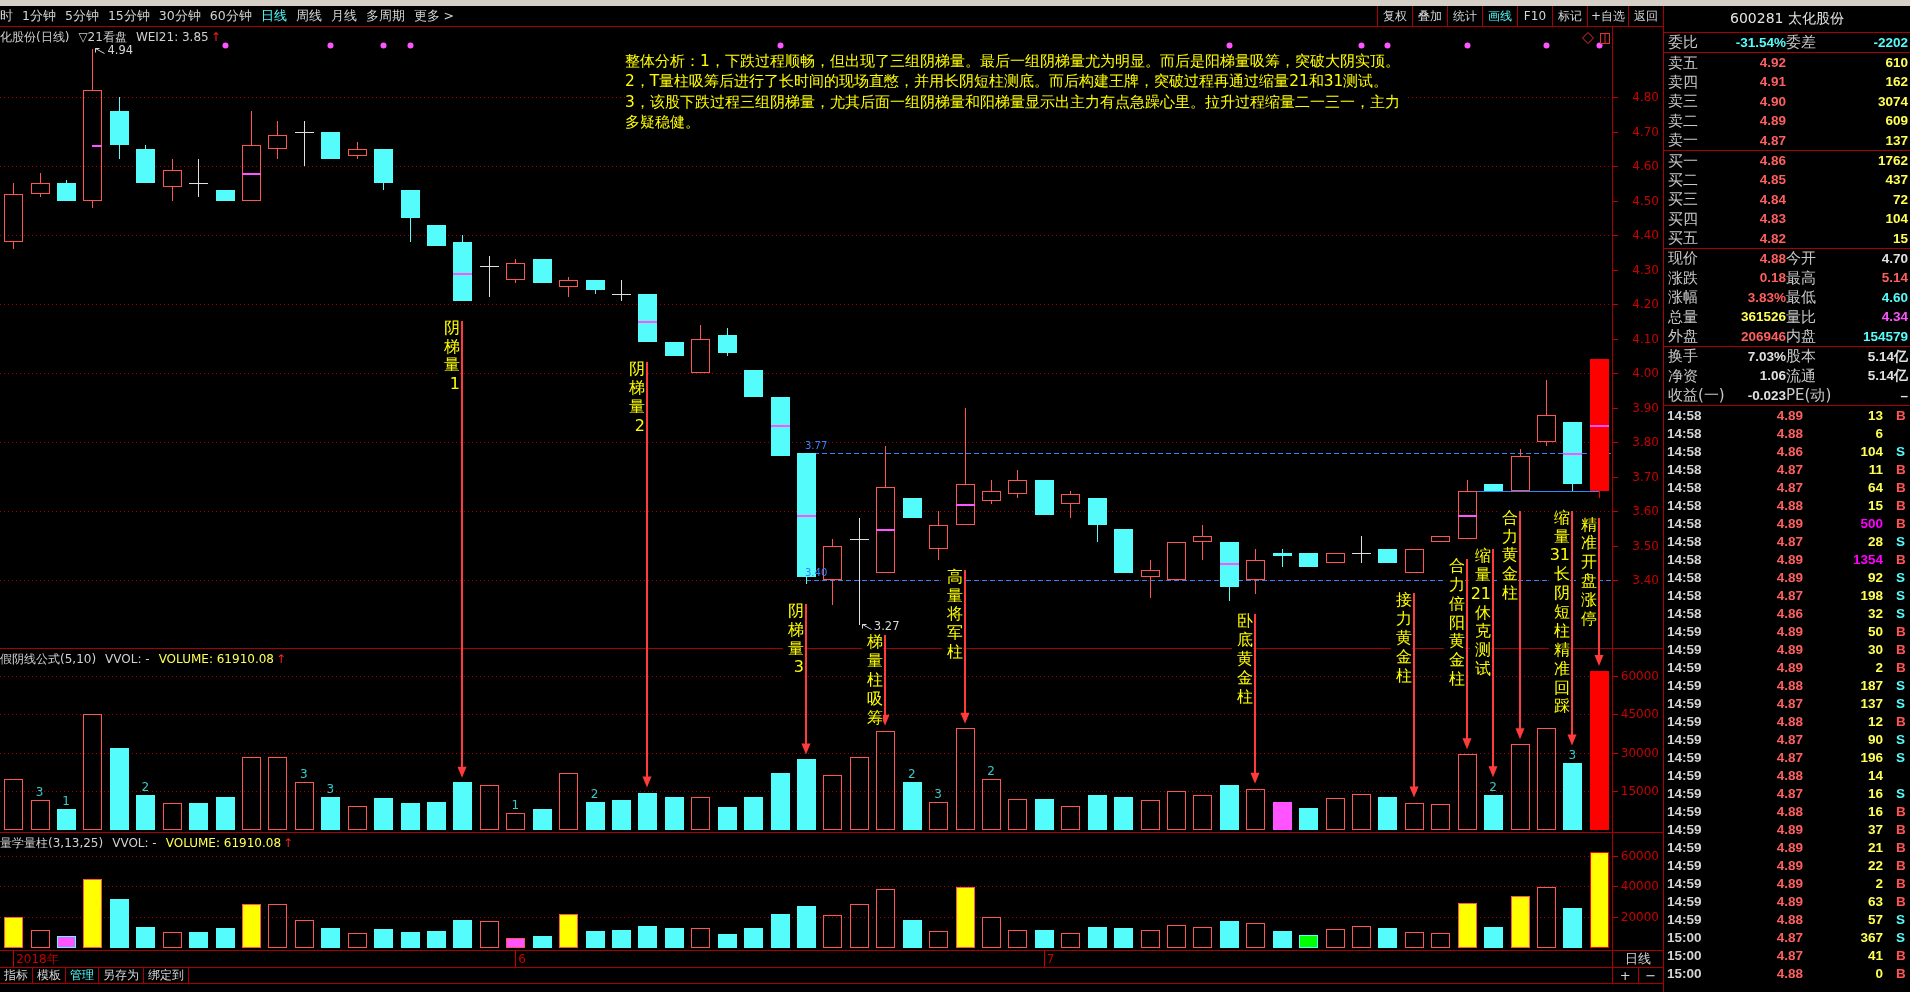 The width and height of the screenshot is (1910, 992). Describe the element at coordinates (39, 16) in the screenshot. I see `period-tab: 1分钟` at that location.